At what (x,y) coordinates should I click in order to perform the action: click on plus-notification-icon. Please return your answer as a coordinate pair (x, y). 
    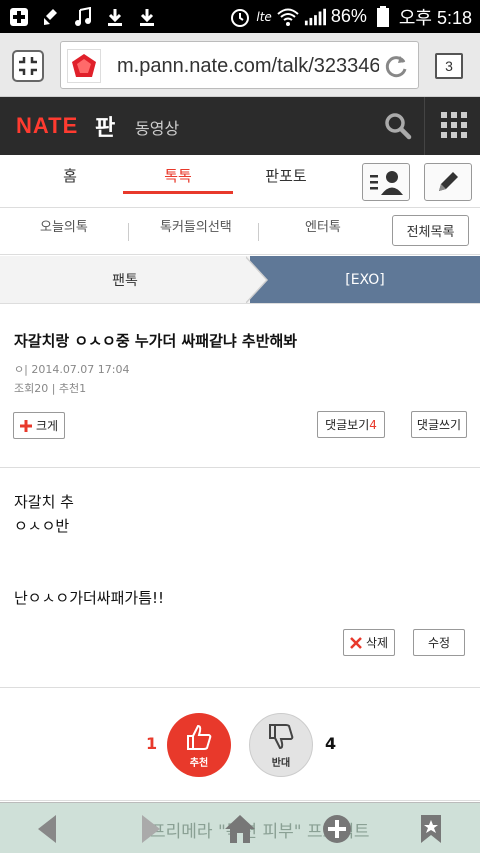
    Looking at the image, I should click on (19, 17).